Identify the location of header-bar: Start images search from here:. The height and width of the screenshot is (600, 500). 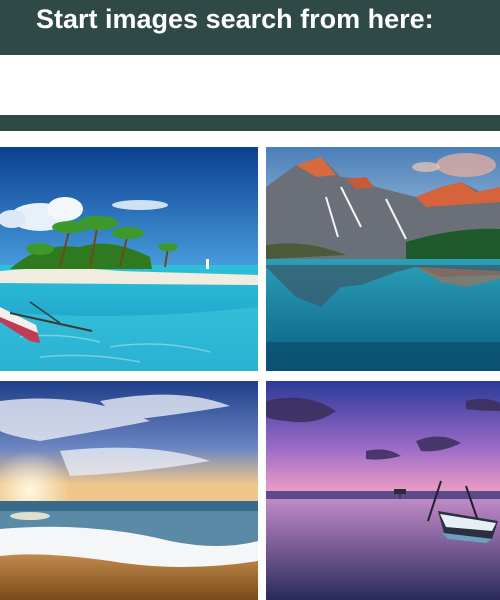
(250, 27).